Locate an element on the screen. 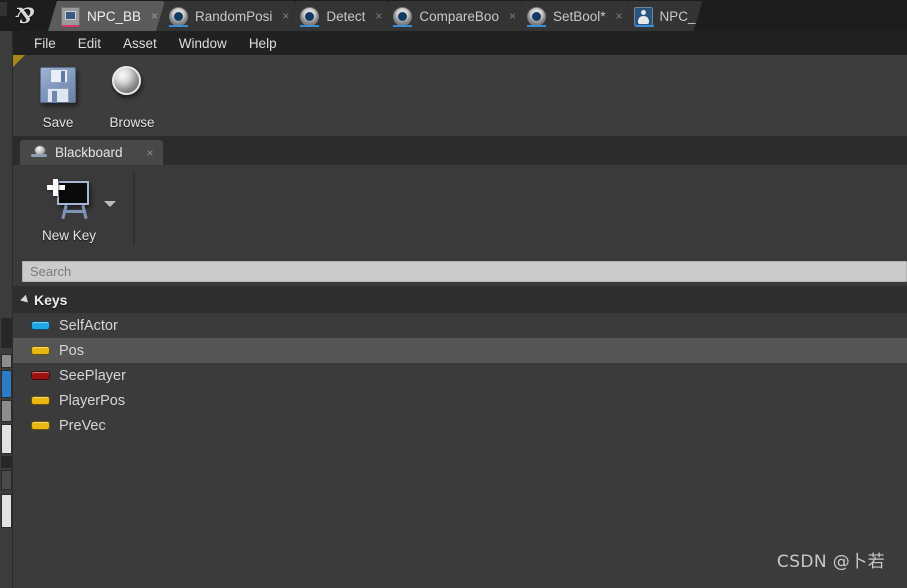  asset-tab-label: Detect is located at coordinates (346, 16).